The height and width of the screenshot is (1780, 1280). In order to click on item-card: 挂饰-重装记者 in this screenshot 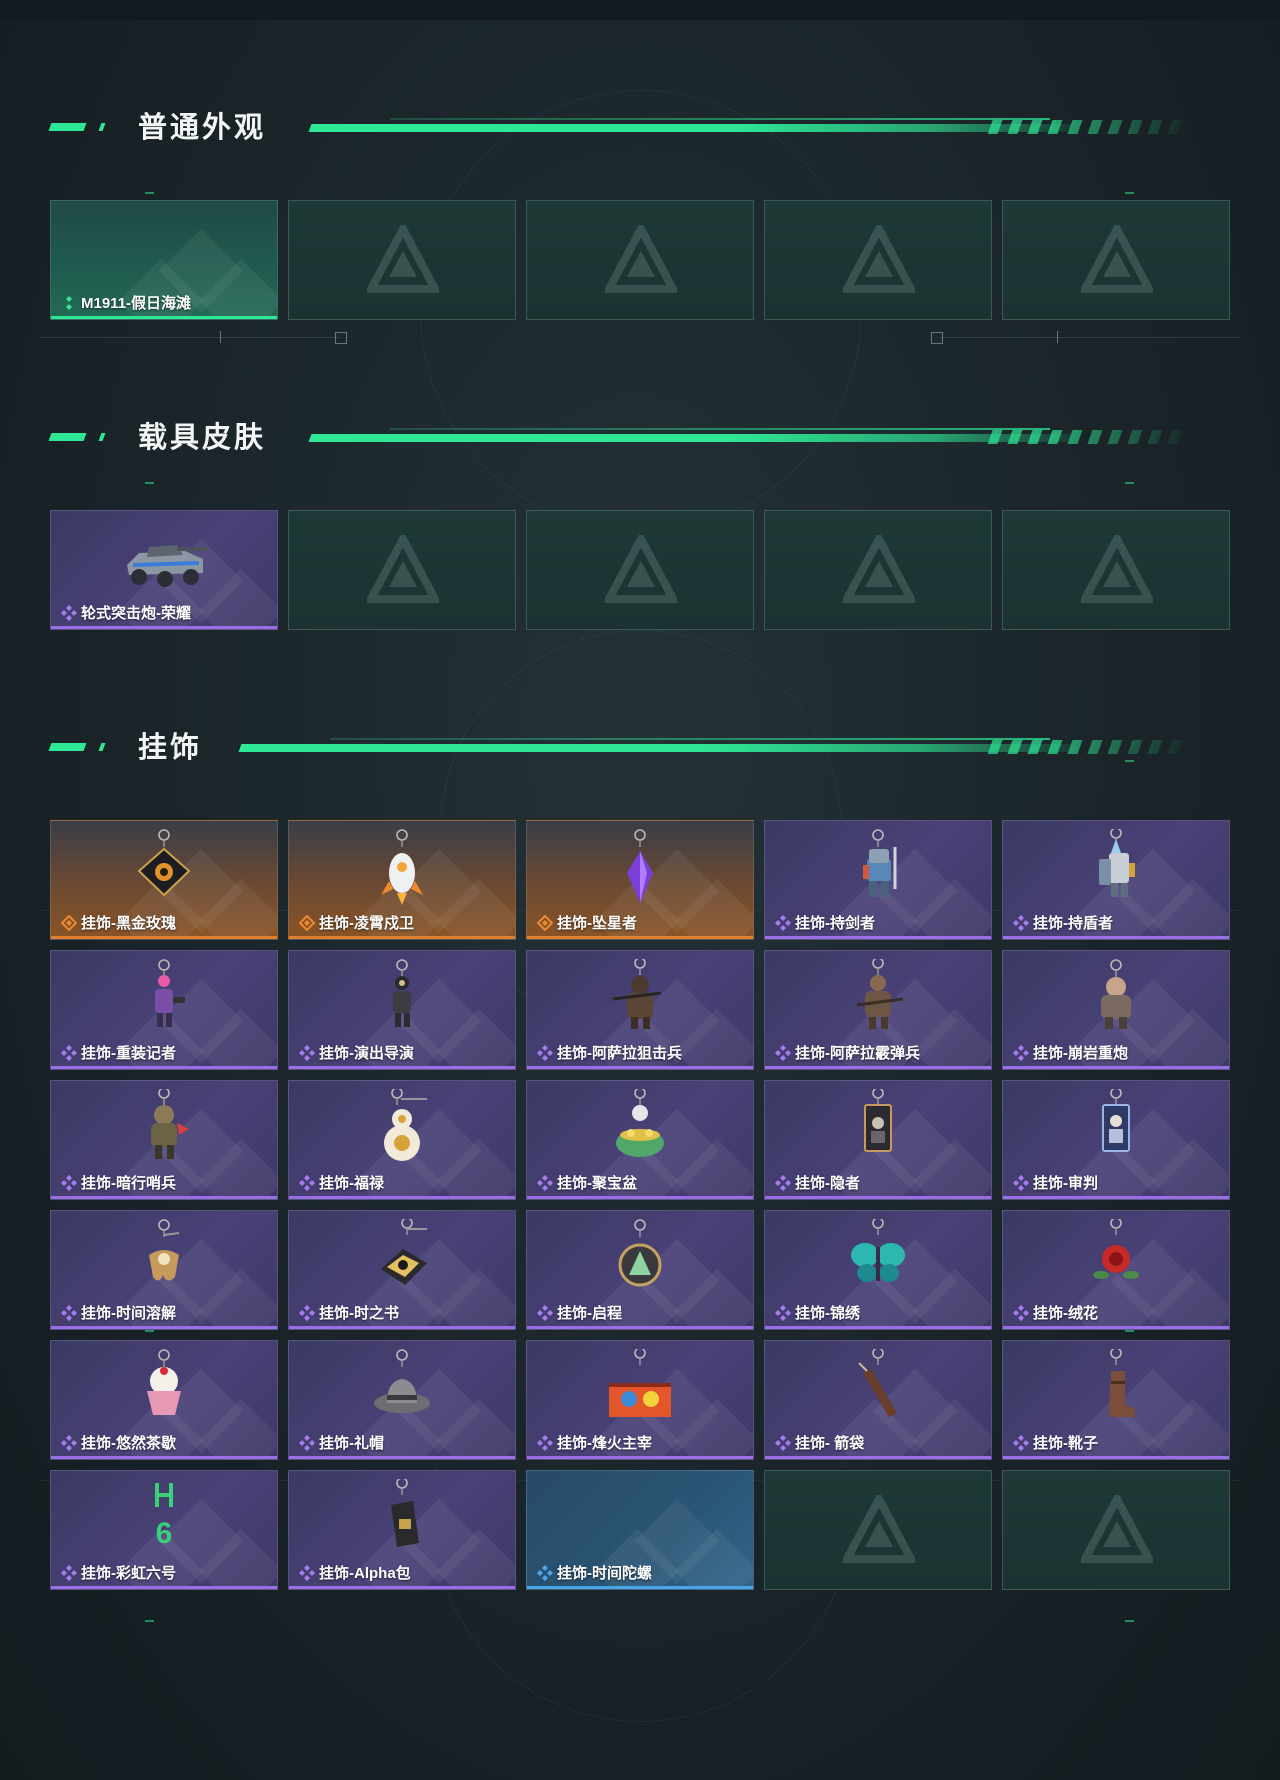, I will do `click(164, 1010)`.